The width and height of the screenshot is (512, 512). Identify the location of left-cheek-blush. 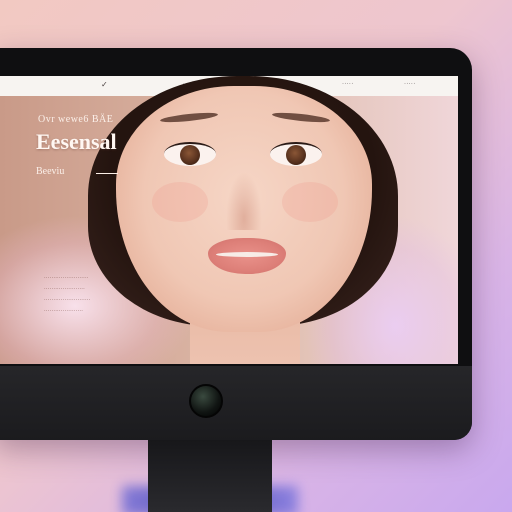
(180, 202).